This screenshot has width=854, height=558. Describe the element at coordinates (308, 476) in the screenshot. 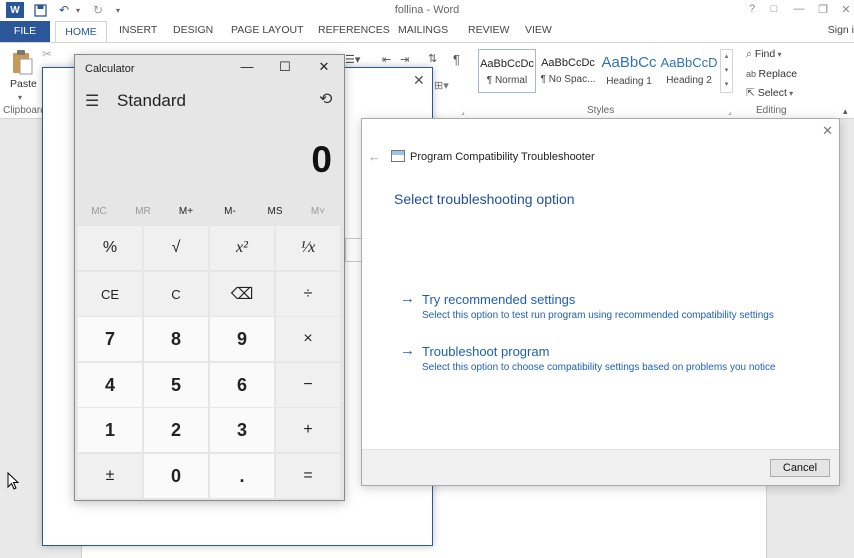

I see `equals-key: =` at that location.